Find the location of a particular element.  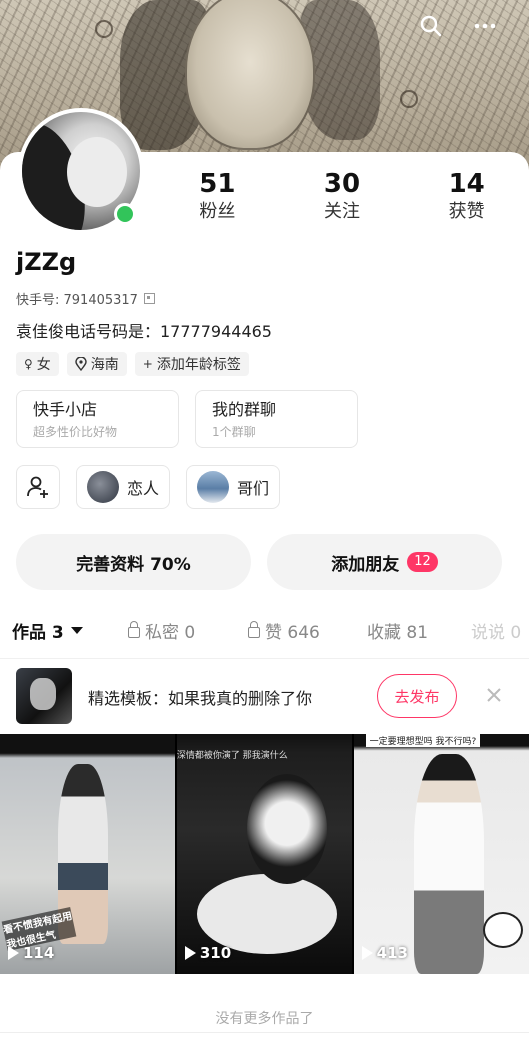

profile-stats: 51 粉丝 30 关注 14 获赞 is located at coordinates (342, 196).